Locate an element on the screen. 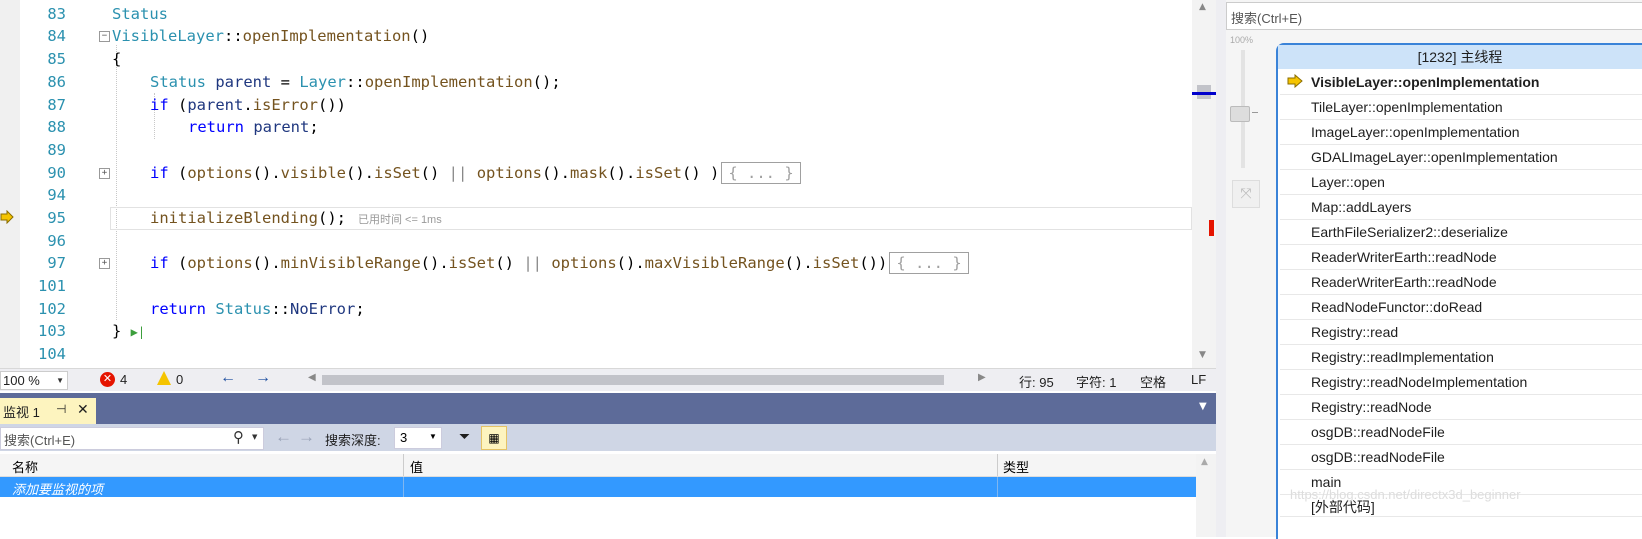 This screenshot has width=1642, height=539. code-line: VisibleLayer::openImplementation() is located at coordinates (270, 36).